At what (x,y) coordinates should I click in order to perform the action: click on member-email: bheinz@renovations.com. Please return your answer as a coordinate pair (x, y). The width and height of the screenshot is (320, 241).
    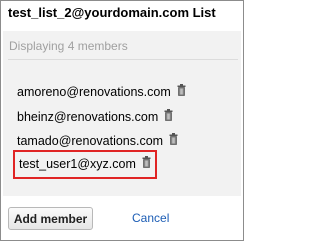
    Looking at the image, I should click on (88, 117).